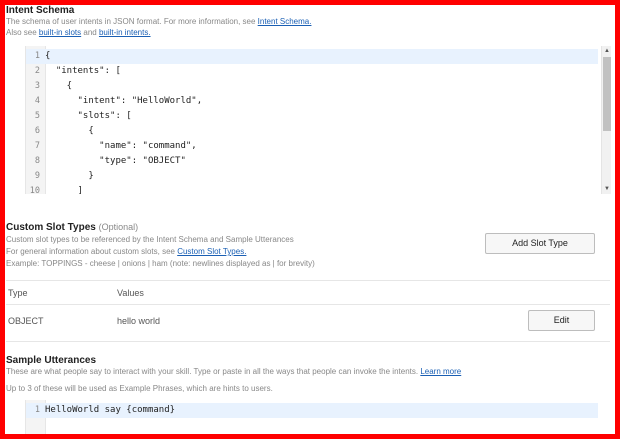 Image resolution: width=620 pixels, height=439 pixels. I want to click on code-text: "name": "command",, so click(121, 146).